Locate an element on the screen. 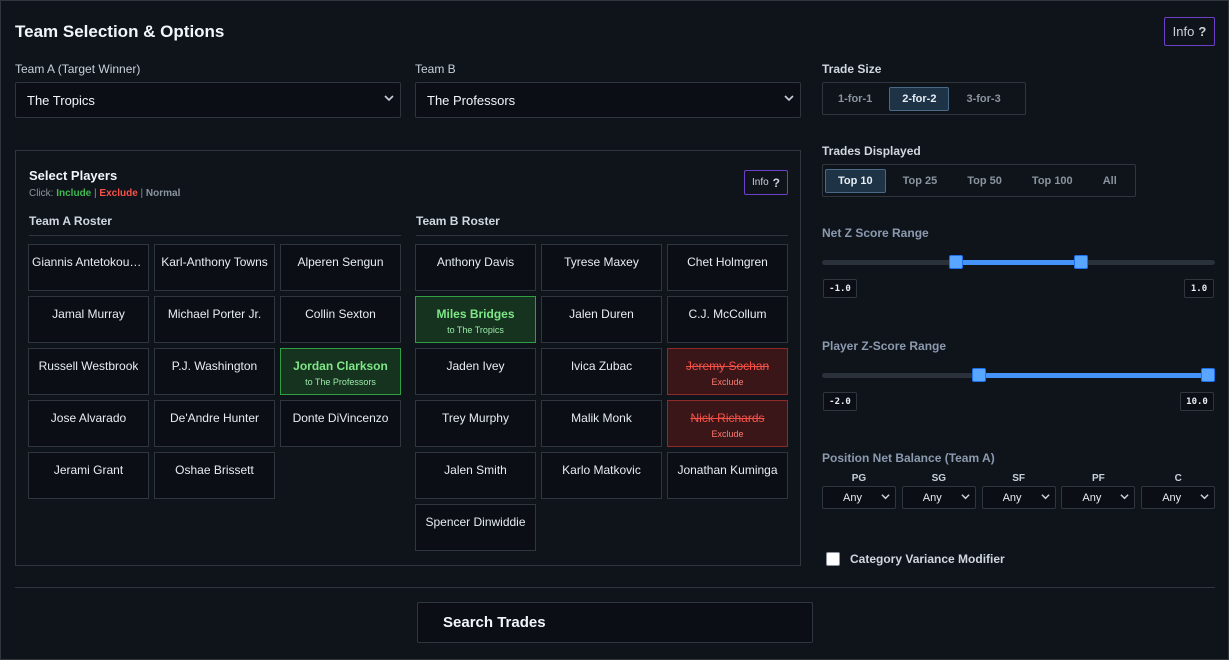 This screenshot has width=1229, height=660. position-sg-select: Any is located at coordinates (938, 497).